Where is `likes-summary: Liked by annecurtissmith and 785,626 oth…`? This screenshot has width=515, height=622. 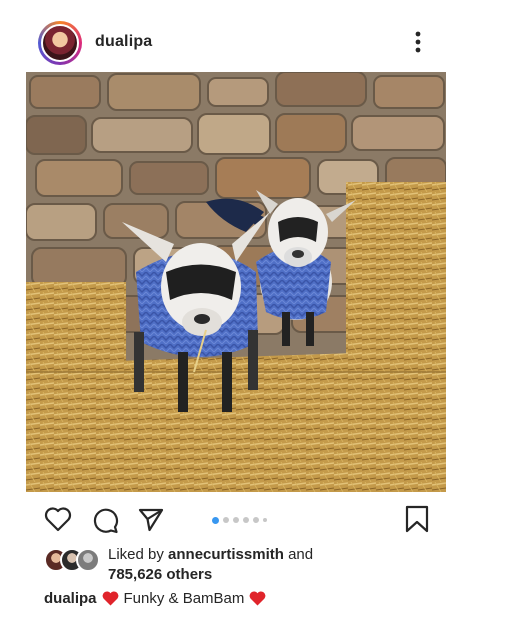
likes-summary: Liked by annecurtissmith and 785,626 oth… is located at coordinates (264, 568).